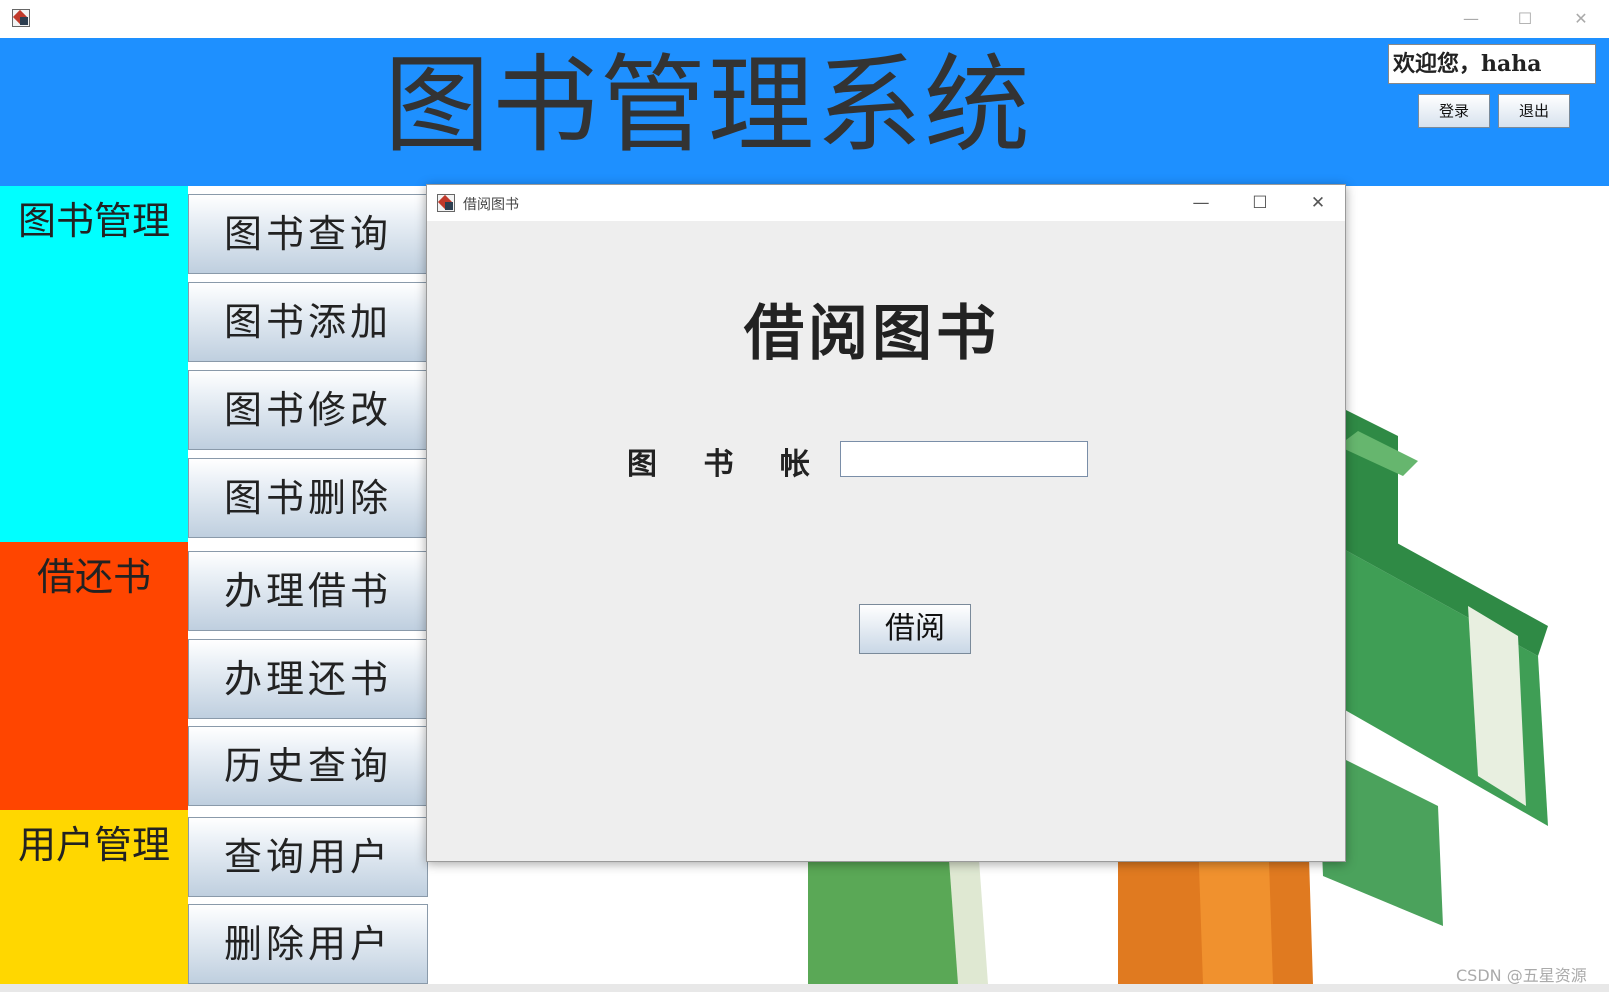 Image resolution: width=1609 pixels, height=992 pixels. Describe the element at coordinates (872, 334) in the screenshot. I see `dialog-heading: 借阅图书` at that location.